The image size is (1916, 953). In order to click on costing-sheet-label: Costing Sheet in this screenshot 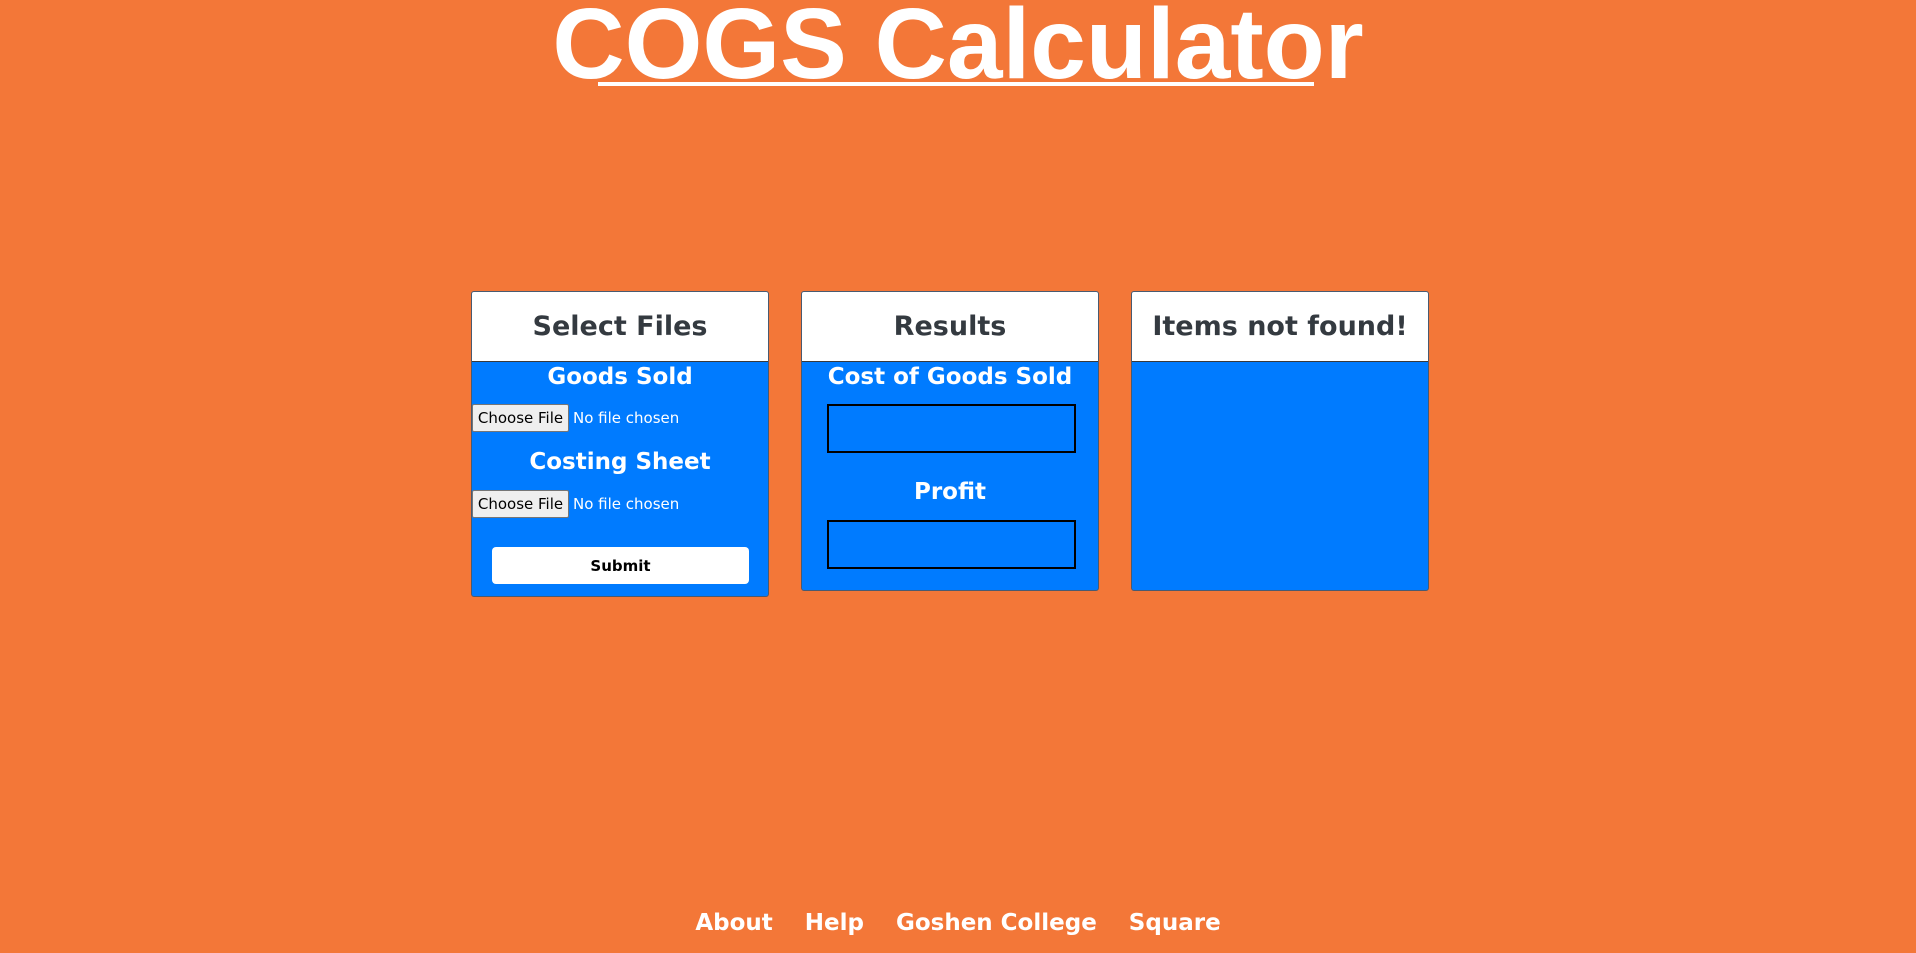, I will do `click(620, 462)`.